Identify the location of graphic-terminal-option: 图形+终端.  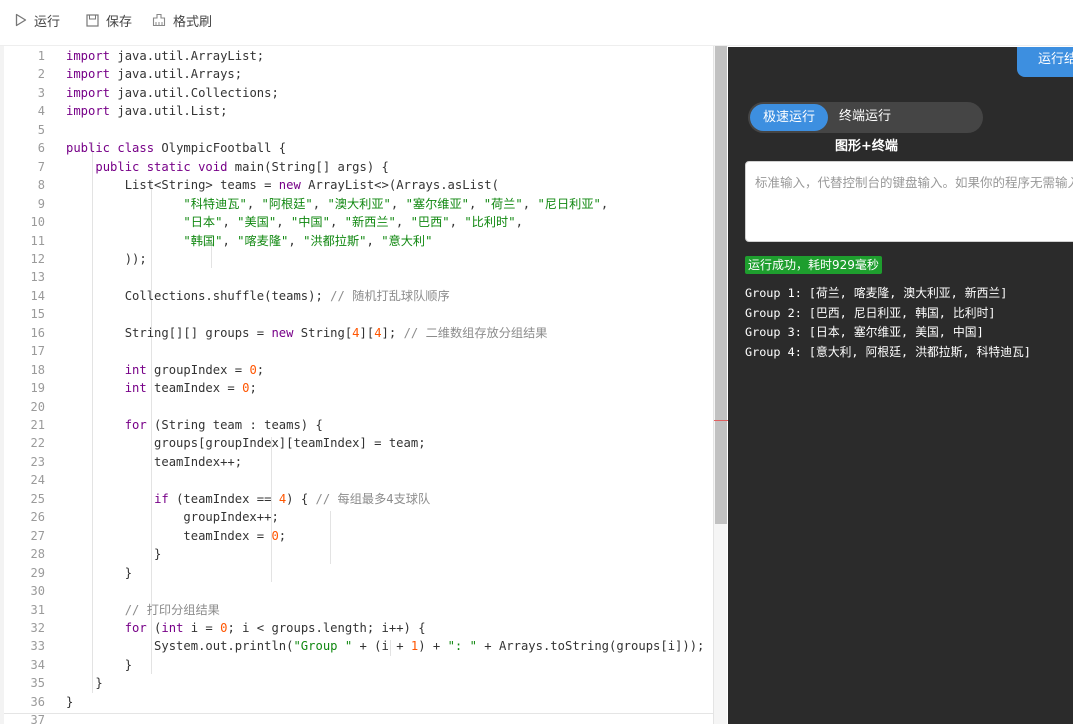
(866, 144).